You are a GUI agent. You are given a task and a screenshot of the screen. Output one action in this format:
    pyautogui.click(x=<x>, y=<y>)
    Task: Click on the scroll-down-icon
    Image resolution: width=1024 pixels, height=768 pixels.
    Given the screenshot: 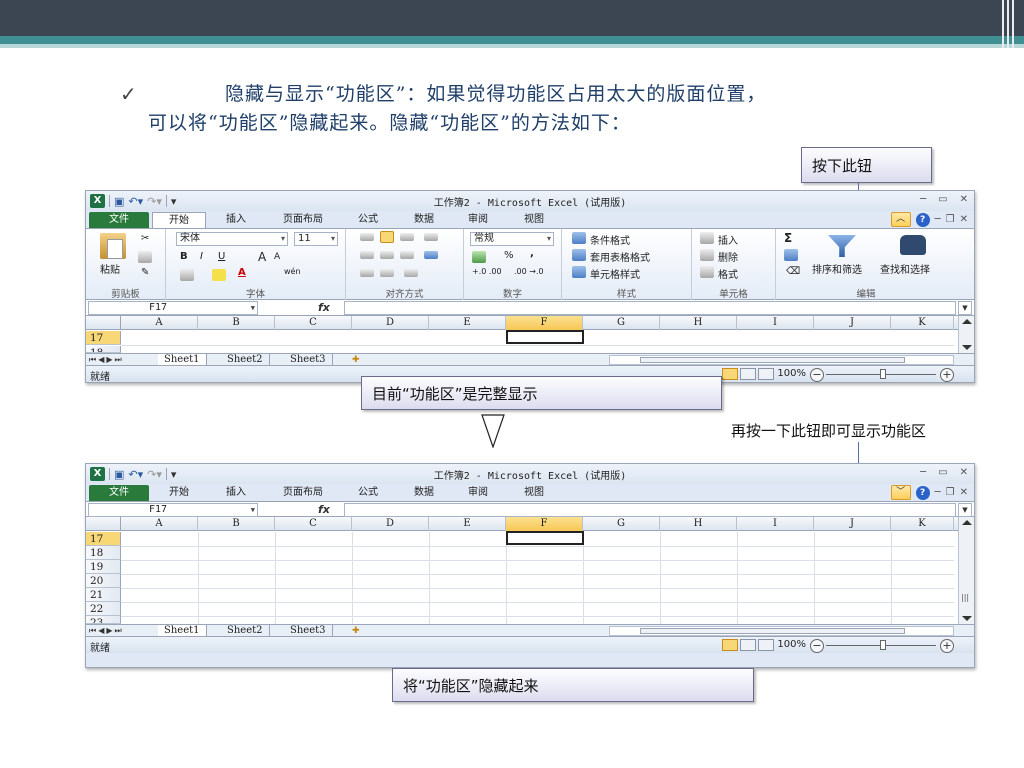 What is the action you would take?
    pyautogui.click(x=967, y=347)
    